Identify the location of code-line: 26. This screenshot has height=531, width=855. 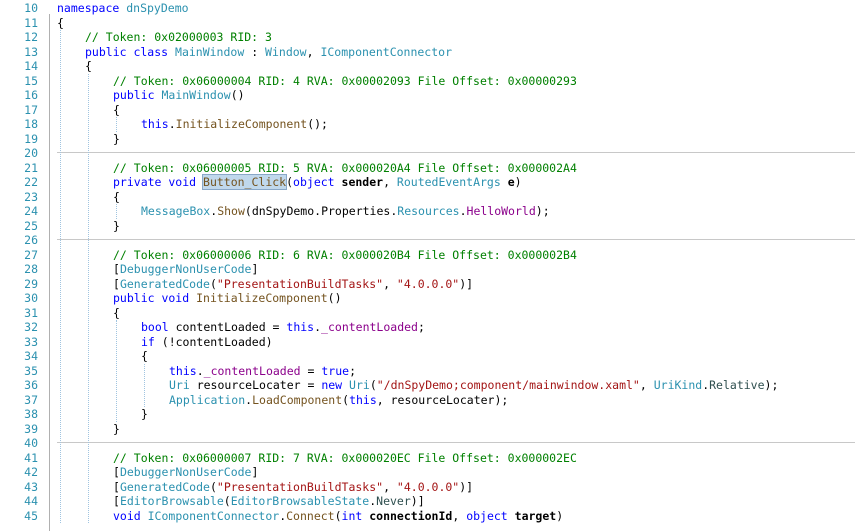
(427, 240).